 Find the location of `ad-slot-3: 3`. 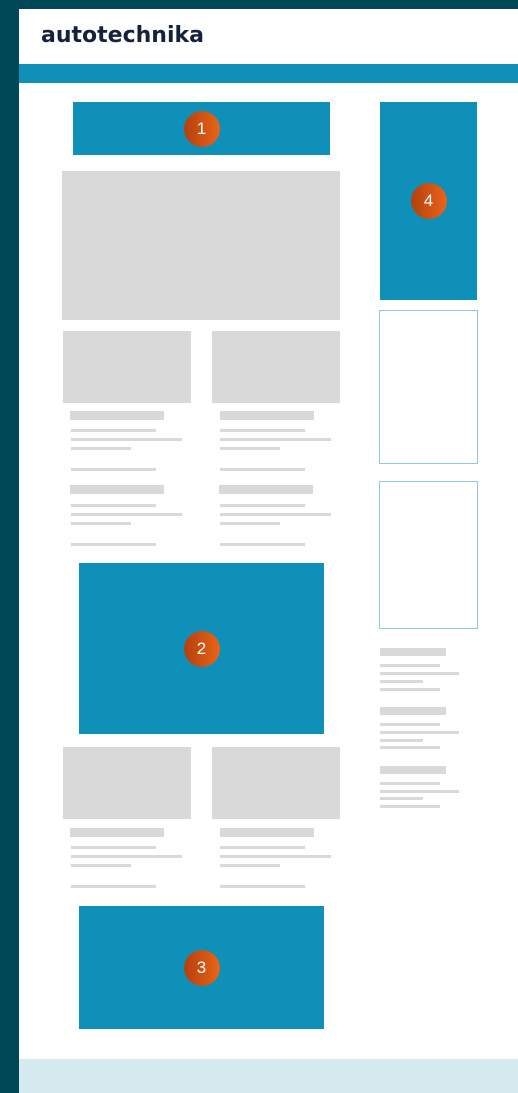

ad-slot-3: 3 is located at coordinates (201, 967).